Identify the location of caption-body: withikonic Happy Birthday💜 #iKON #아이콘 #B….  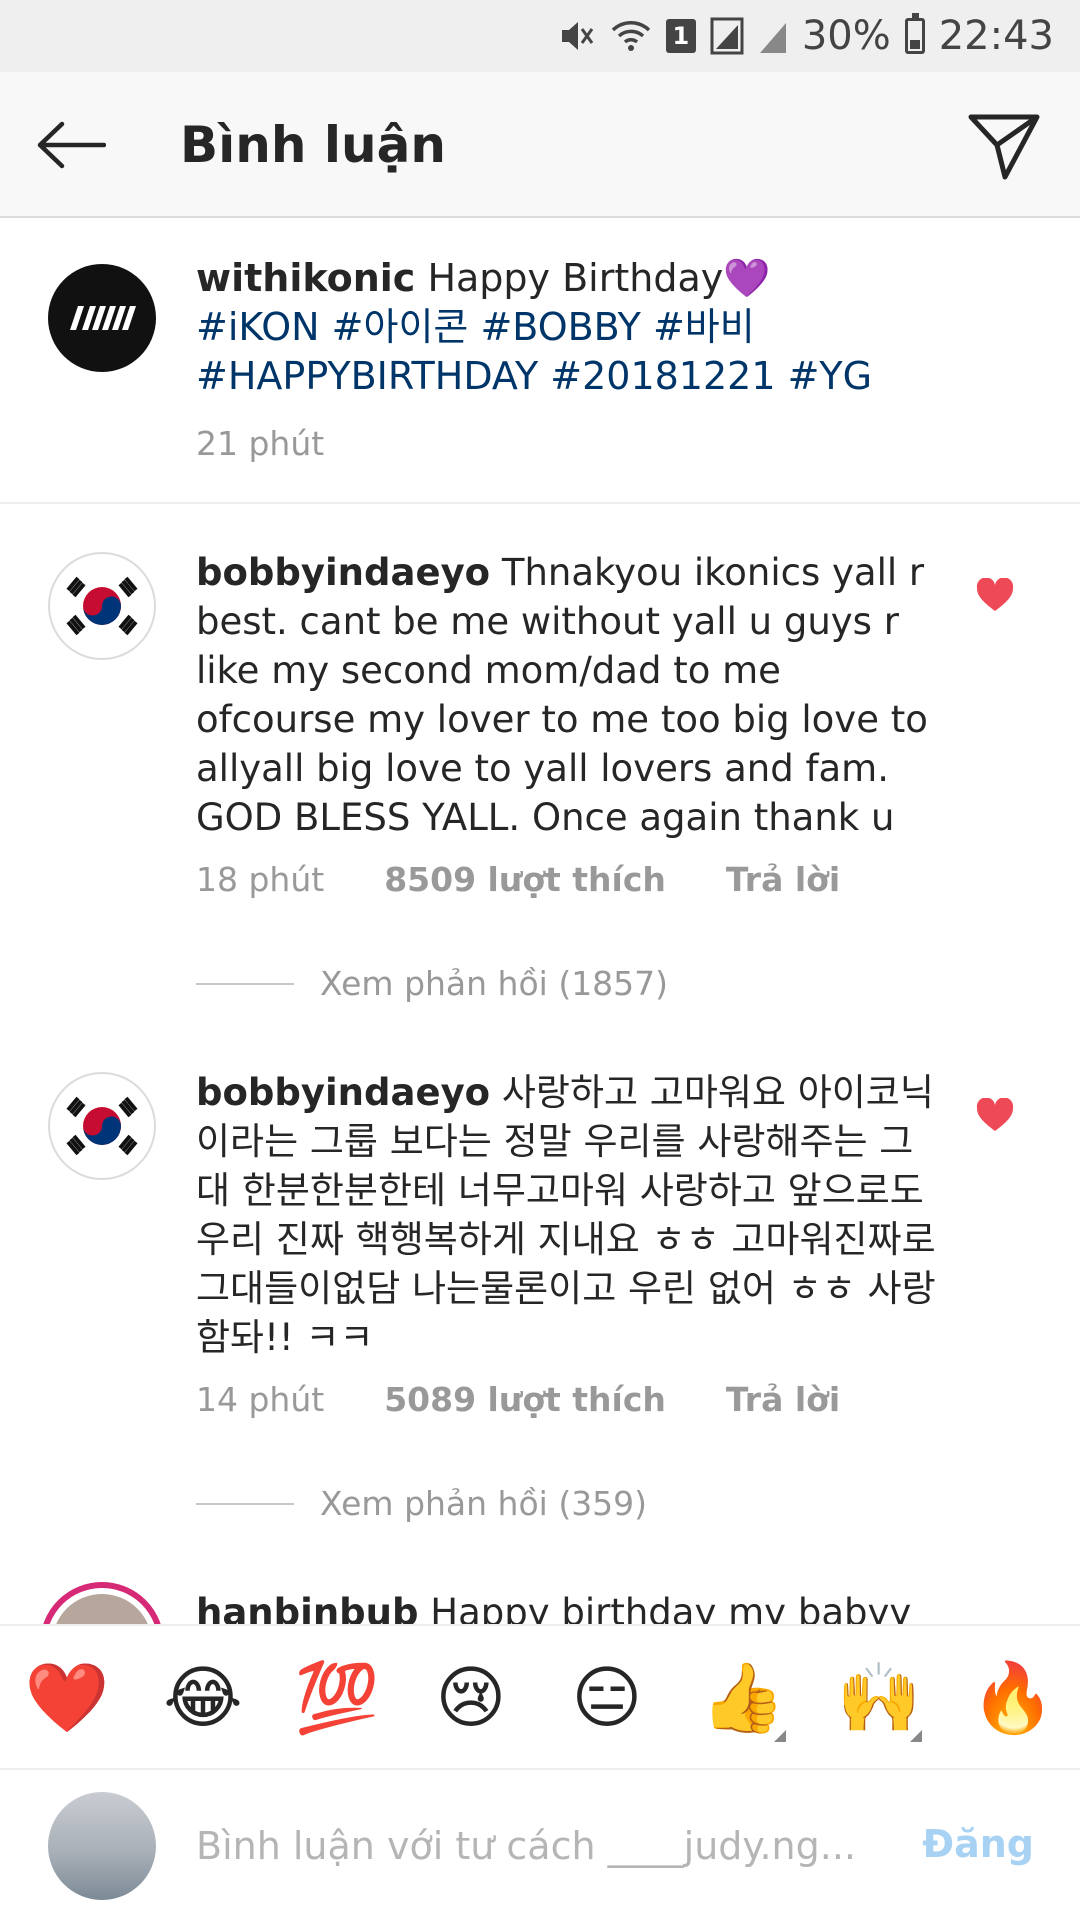
(596, 327).